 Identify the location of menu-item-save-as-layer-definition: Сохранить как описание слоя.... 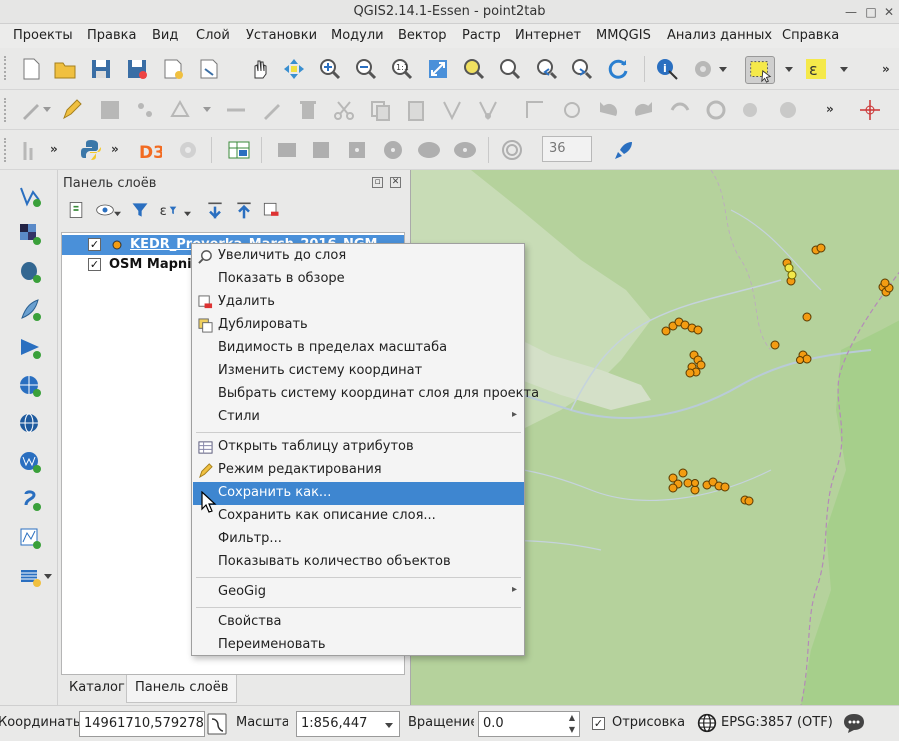
(358, 516).